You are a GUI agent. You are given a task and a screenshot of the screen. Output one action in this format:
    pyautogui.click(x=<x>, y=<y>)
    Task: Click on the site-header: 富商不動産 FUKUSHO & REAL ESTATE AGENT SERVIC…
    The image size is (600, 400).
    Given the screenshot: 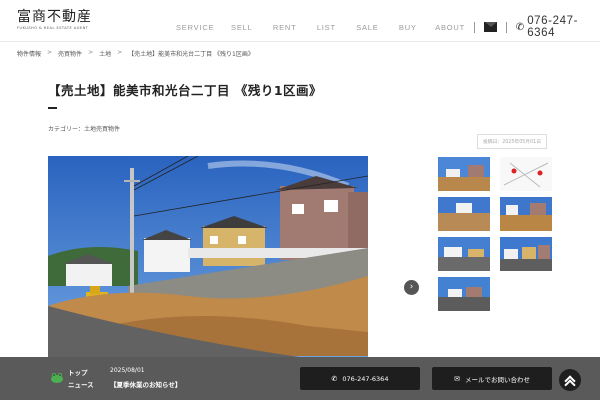 What is the action you would take?
    pyautogui.click(x=300, y=21)
    